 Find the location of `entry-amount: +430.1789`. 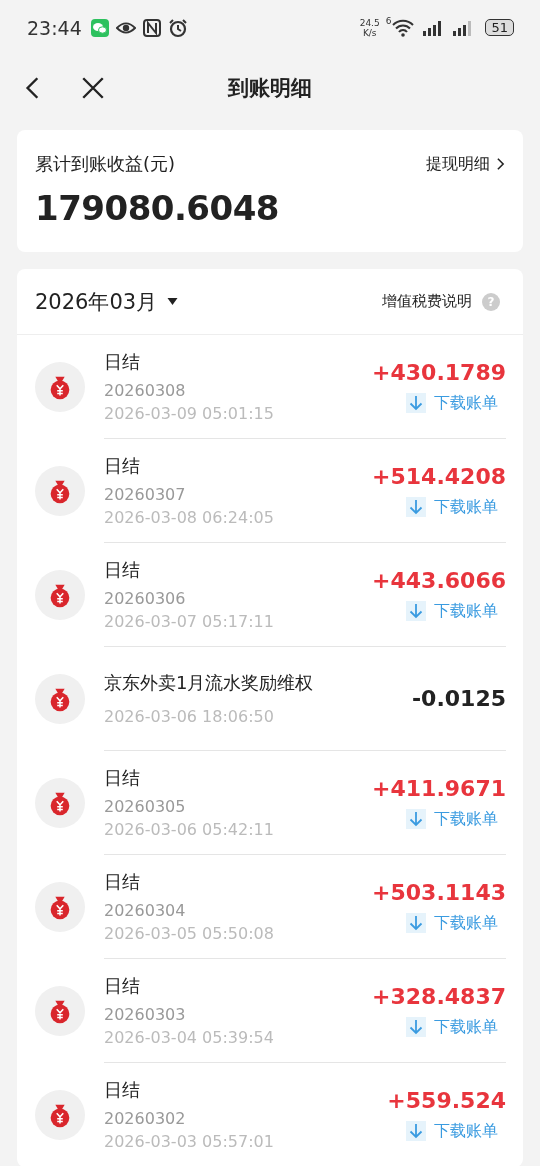

entry-amount: +430.1789 is located at coordinates (439, 372).